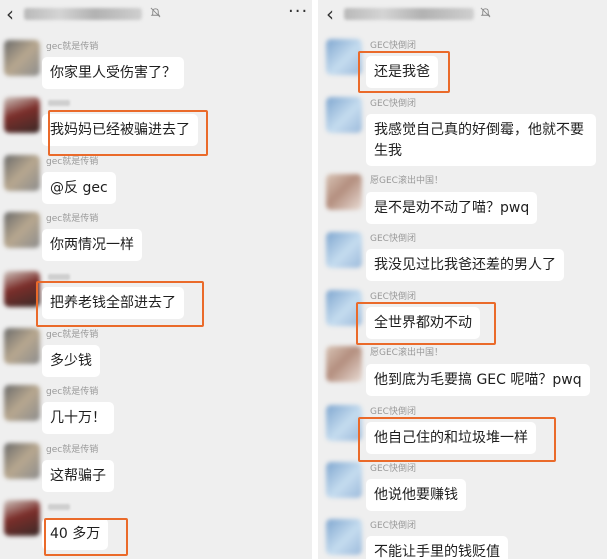 The height and width of the screenshot is (559, 607). I want to click on message-bubble: 全世界都劝不动, so click(423, 323).